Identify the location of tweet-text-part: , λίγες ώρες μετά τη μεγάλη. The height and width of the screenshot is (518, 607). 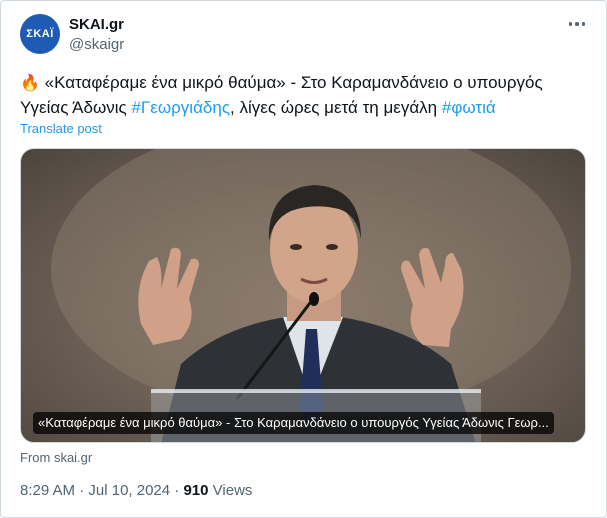
(336, 107).